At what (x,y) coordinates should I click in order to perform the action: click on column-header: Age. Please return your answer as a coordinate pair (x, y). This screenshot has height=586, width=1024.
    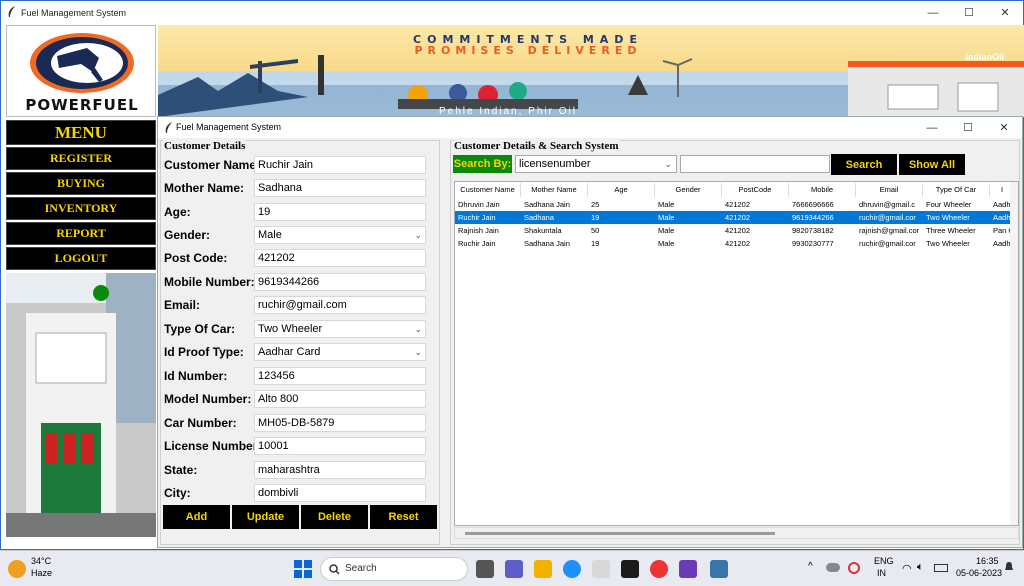
    Looking at the image, I should click on (621, 190).